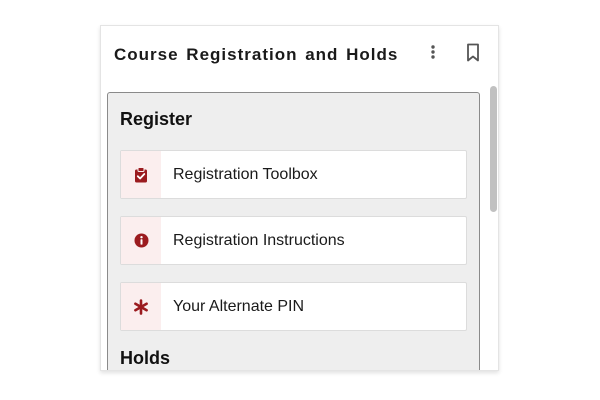  What do you see at coordinates (259, 240) in the screenshot?
I see `link-label: Registration Instructions` at bounding box center [259, 240].